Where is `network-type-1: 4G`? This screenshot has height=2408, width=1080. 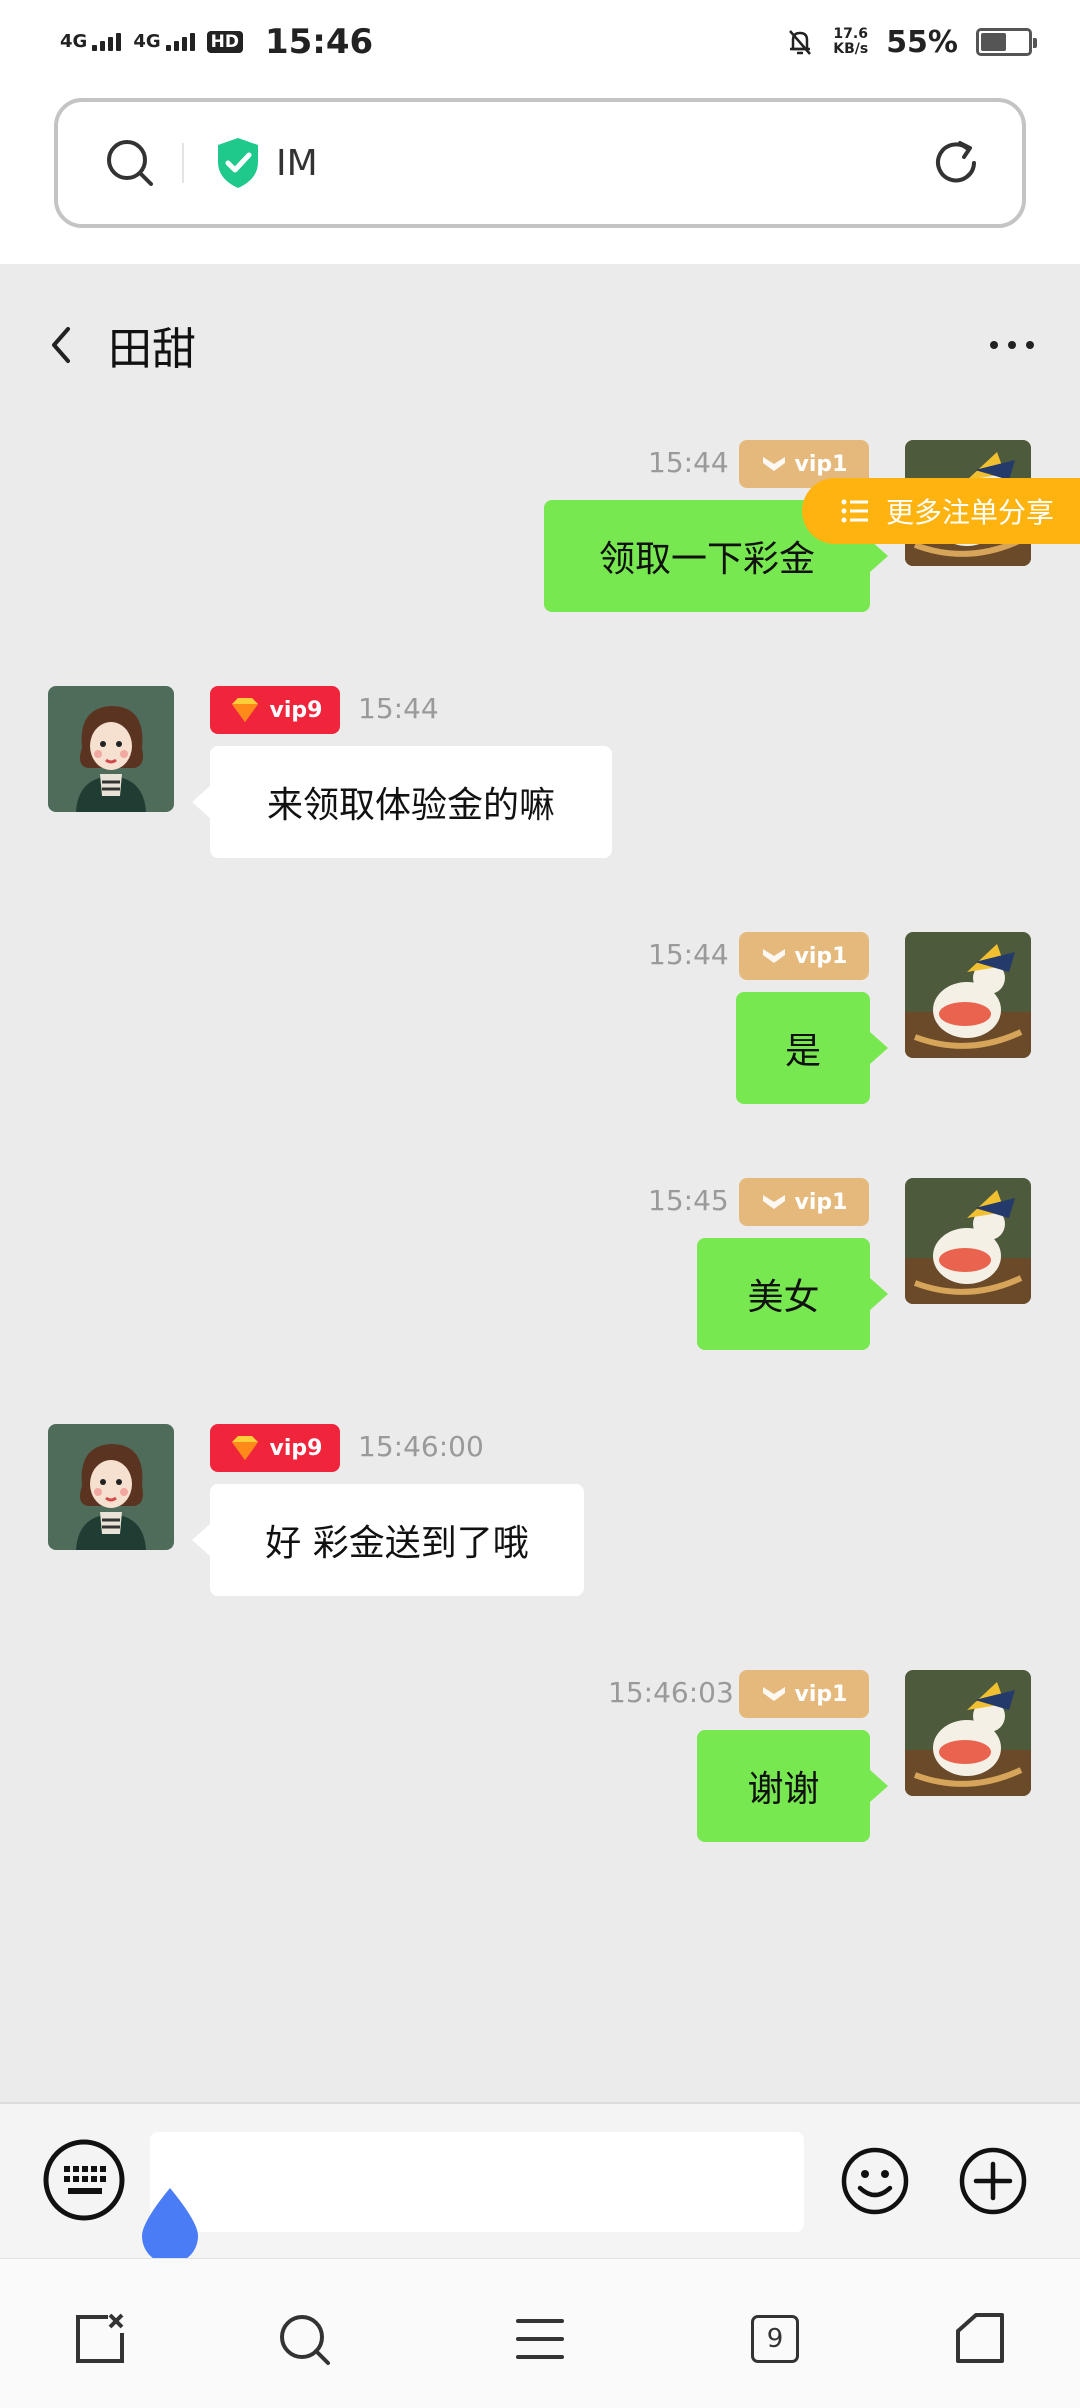 network-type-1: 4G is located at coordinates (74, 41).